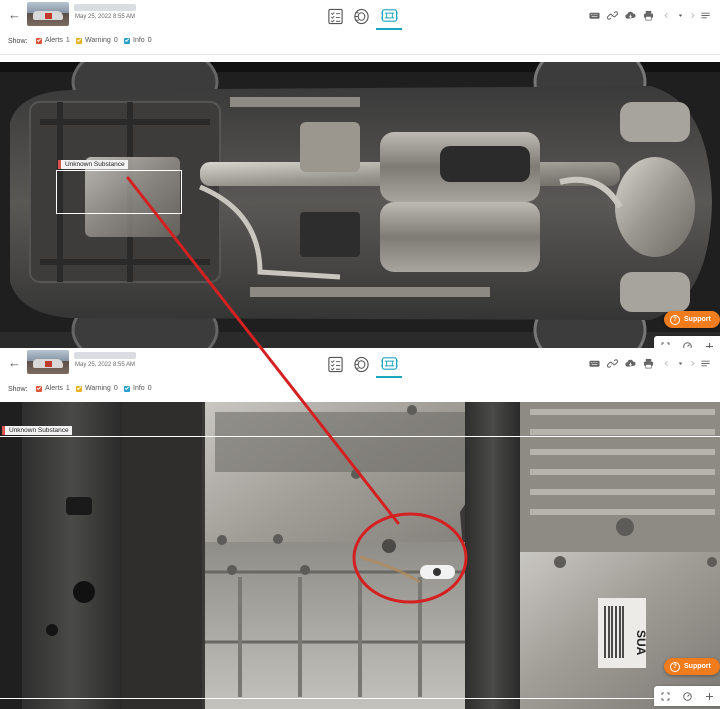 The image size is (720, 709). What do you see at coordinates (641, 643) in the screenshot?
I see `sticker-label-text: SUA` at bounding box center [641, 643].